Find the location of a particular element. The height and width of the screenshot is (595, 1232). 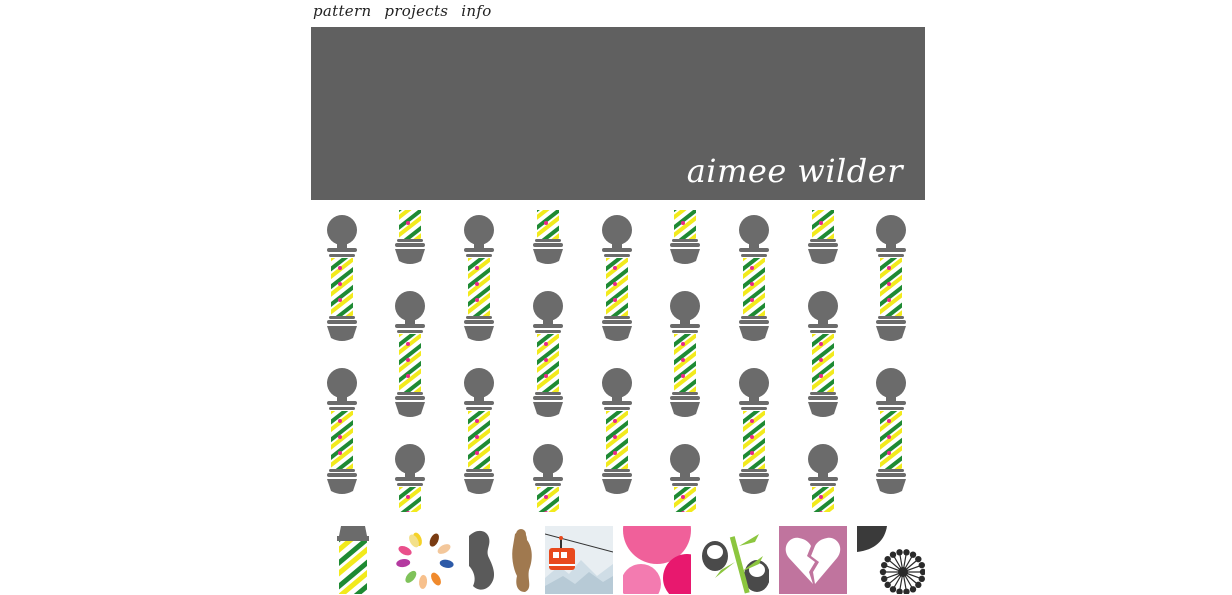

figures-thumb-icon is located at coordinates (501, 560).